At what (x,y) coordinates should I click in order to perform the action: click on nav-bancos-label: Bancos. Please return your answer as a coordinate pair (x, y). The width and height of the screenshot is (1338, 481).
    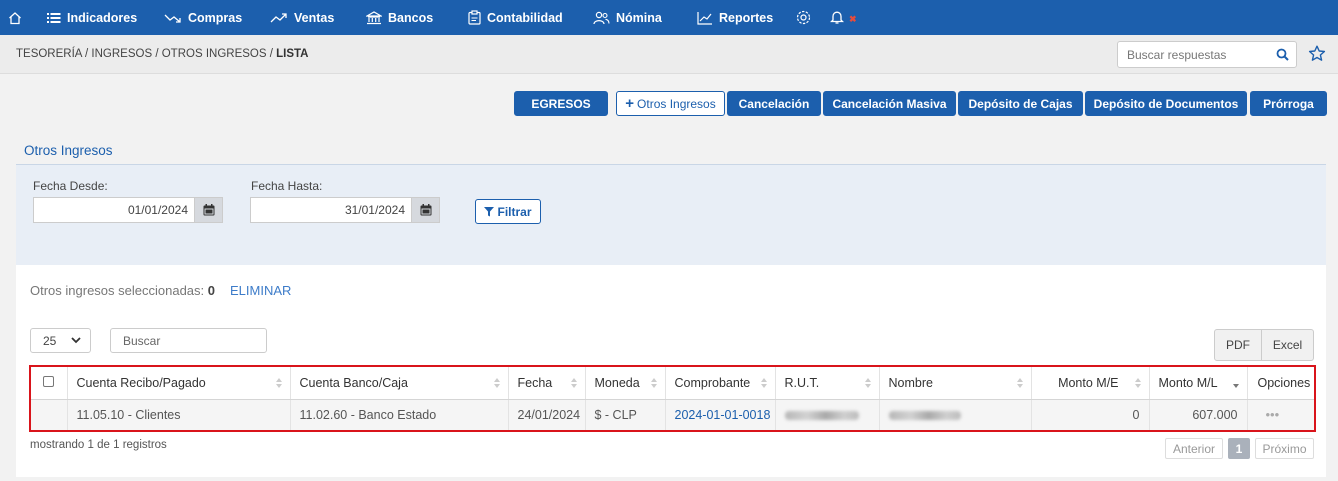
    Looking at the image, I should click on (411, 17).